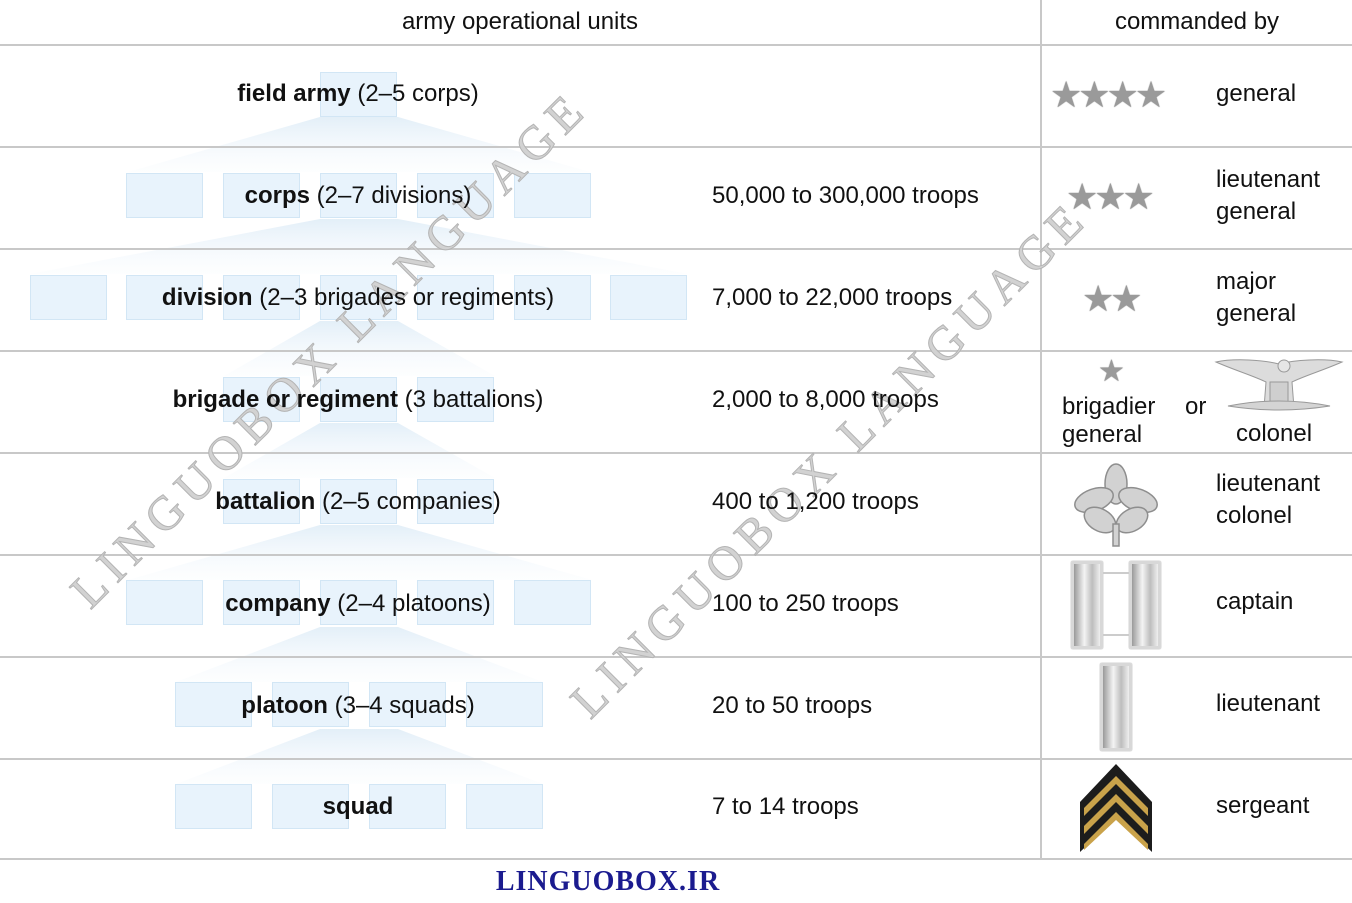 The image size is (1352, 903). What do you see at coordinates (792, 705) in the screenshot?
I see `troop-count: 20 to 50 troops` at bounding box center [792, 705].